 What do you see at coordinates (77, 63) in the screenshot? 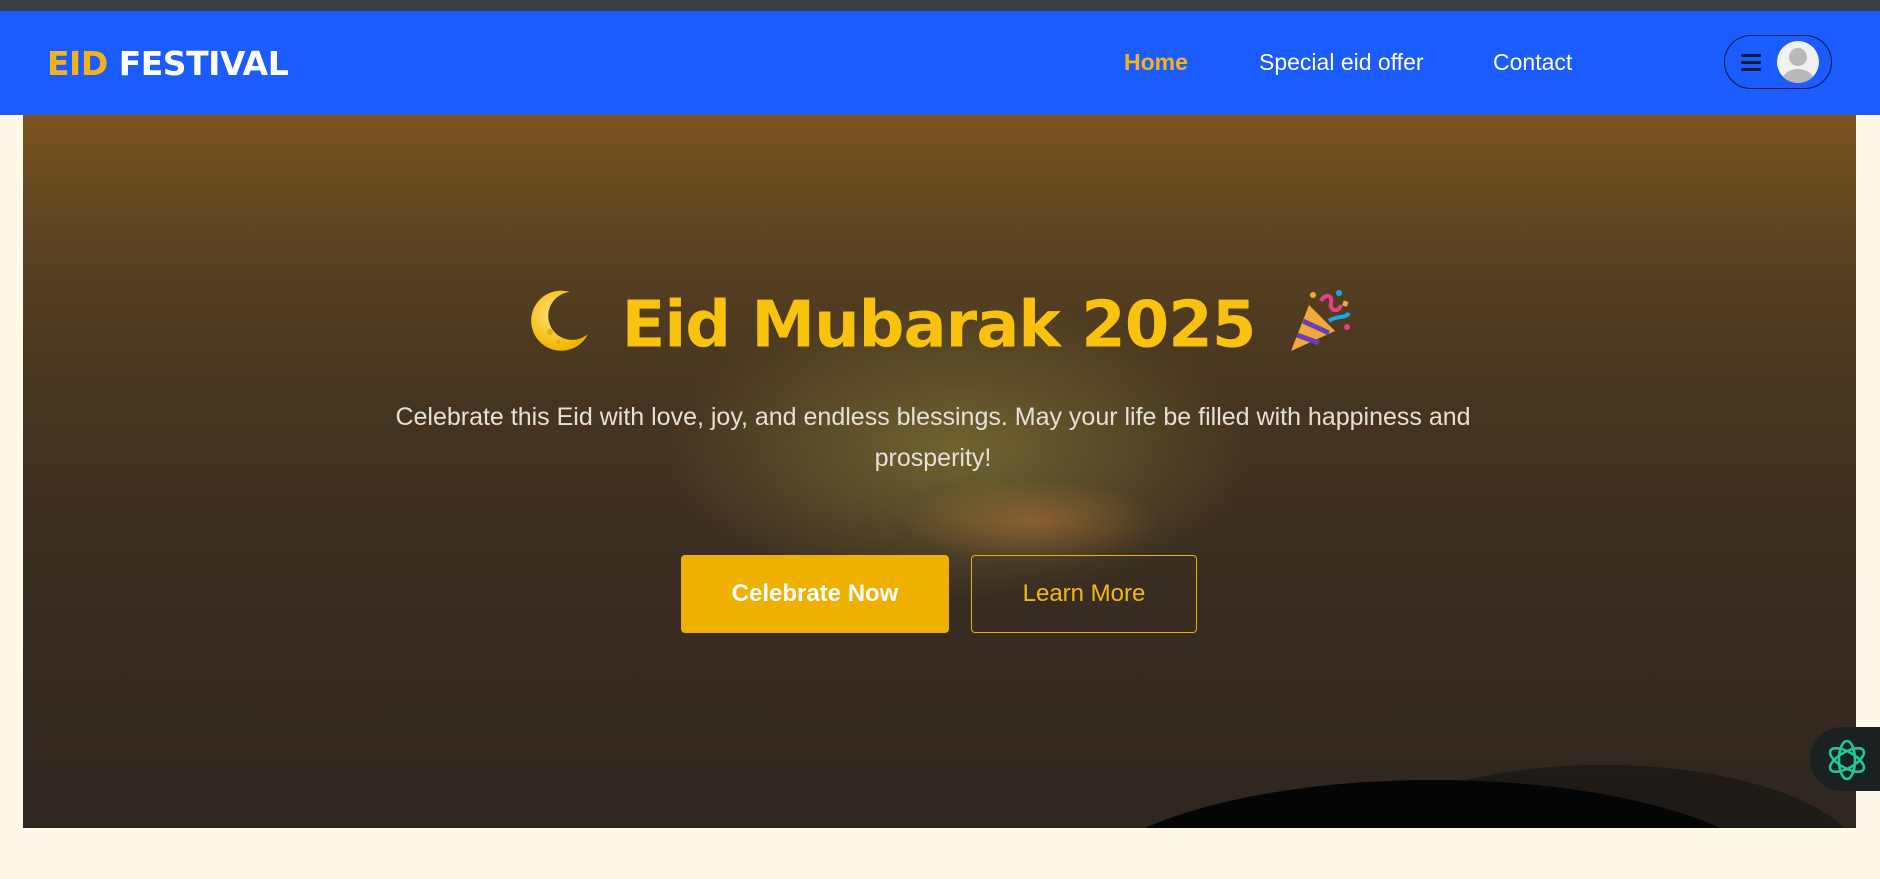
I see `brand-accent: EID` at bounding box center [77, 63].